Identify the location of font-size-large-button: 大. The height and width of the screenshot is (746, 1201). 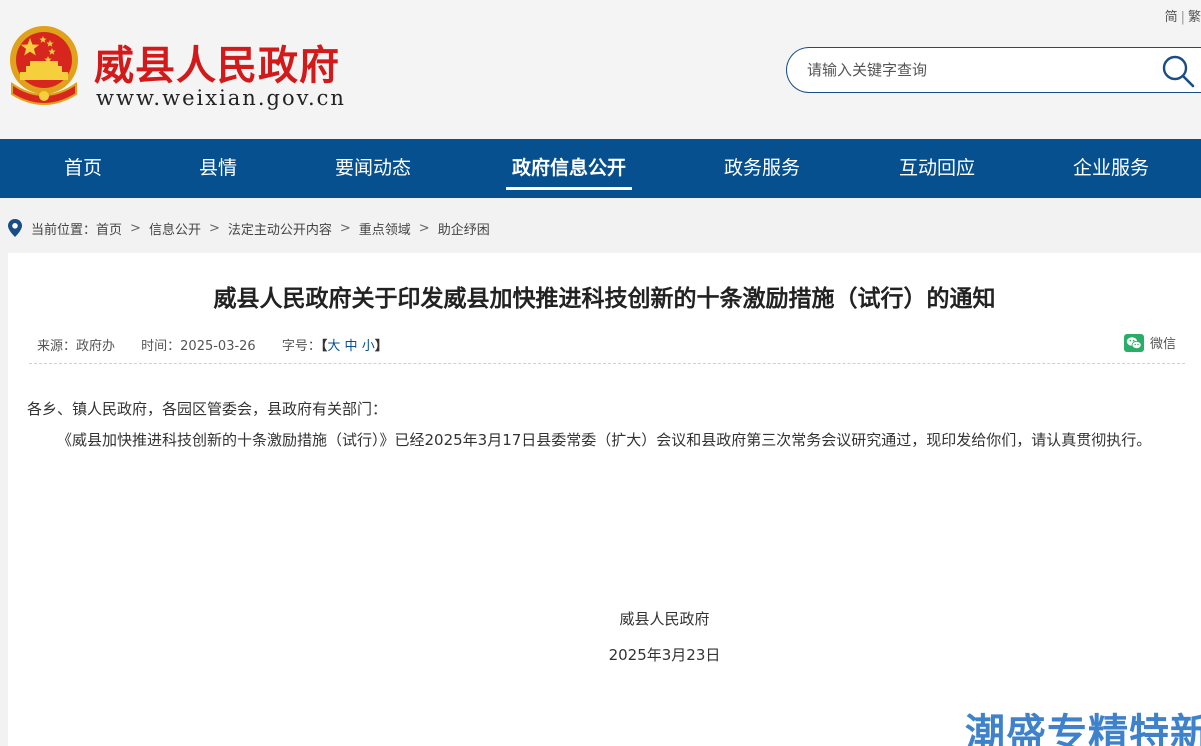
(333, 346).